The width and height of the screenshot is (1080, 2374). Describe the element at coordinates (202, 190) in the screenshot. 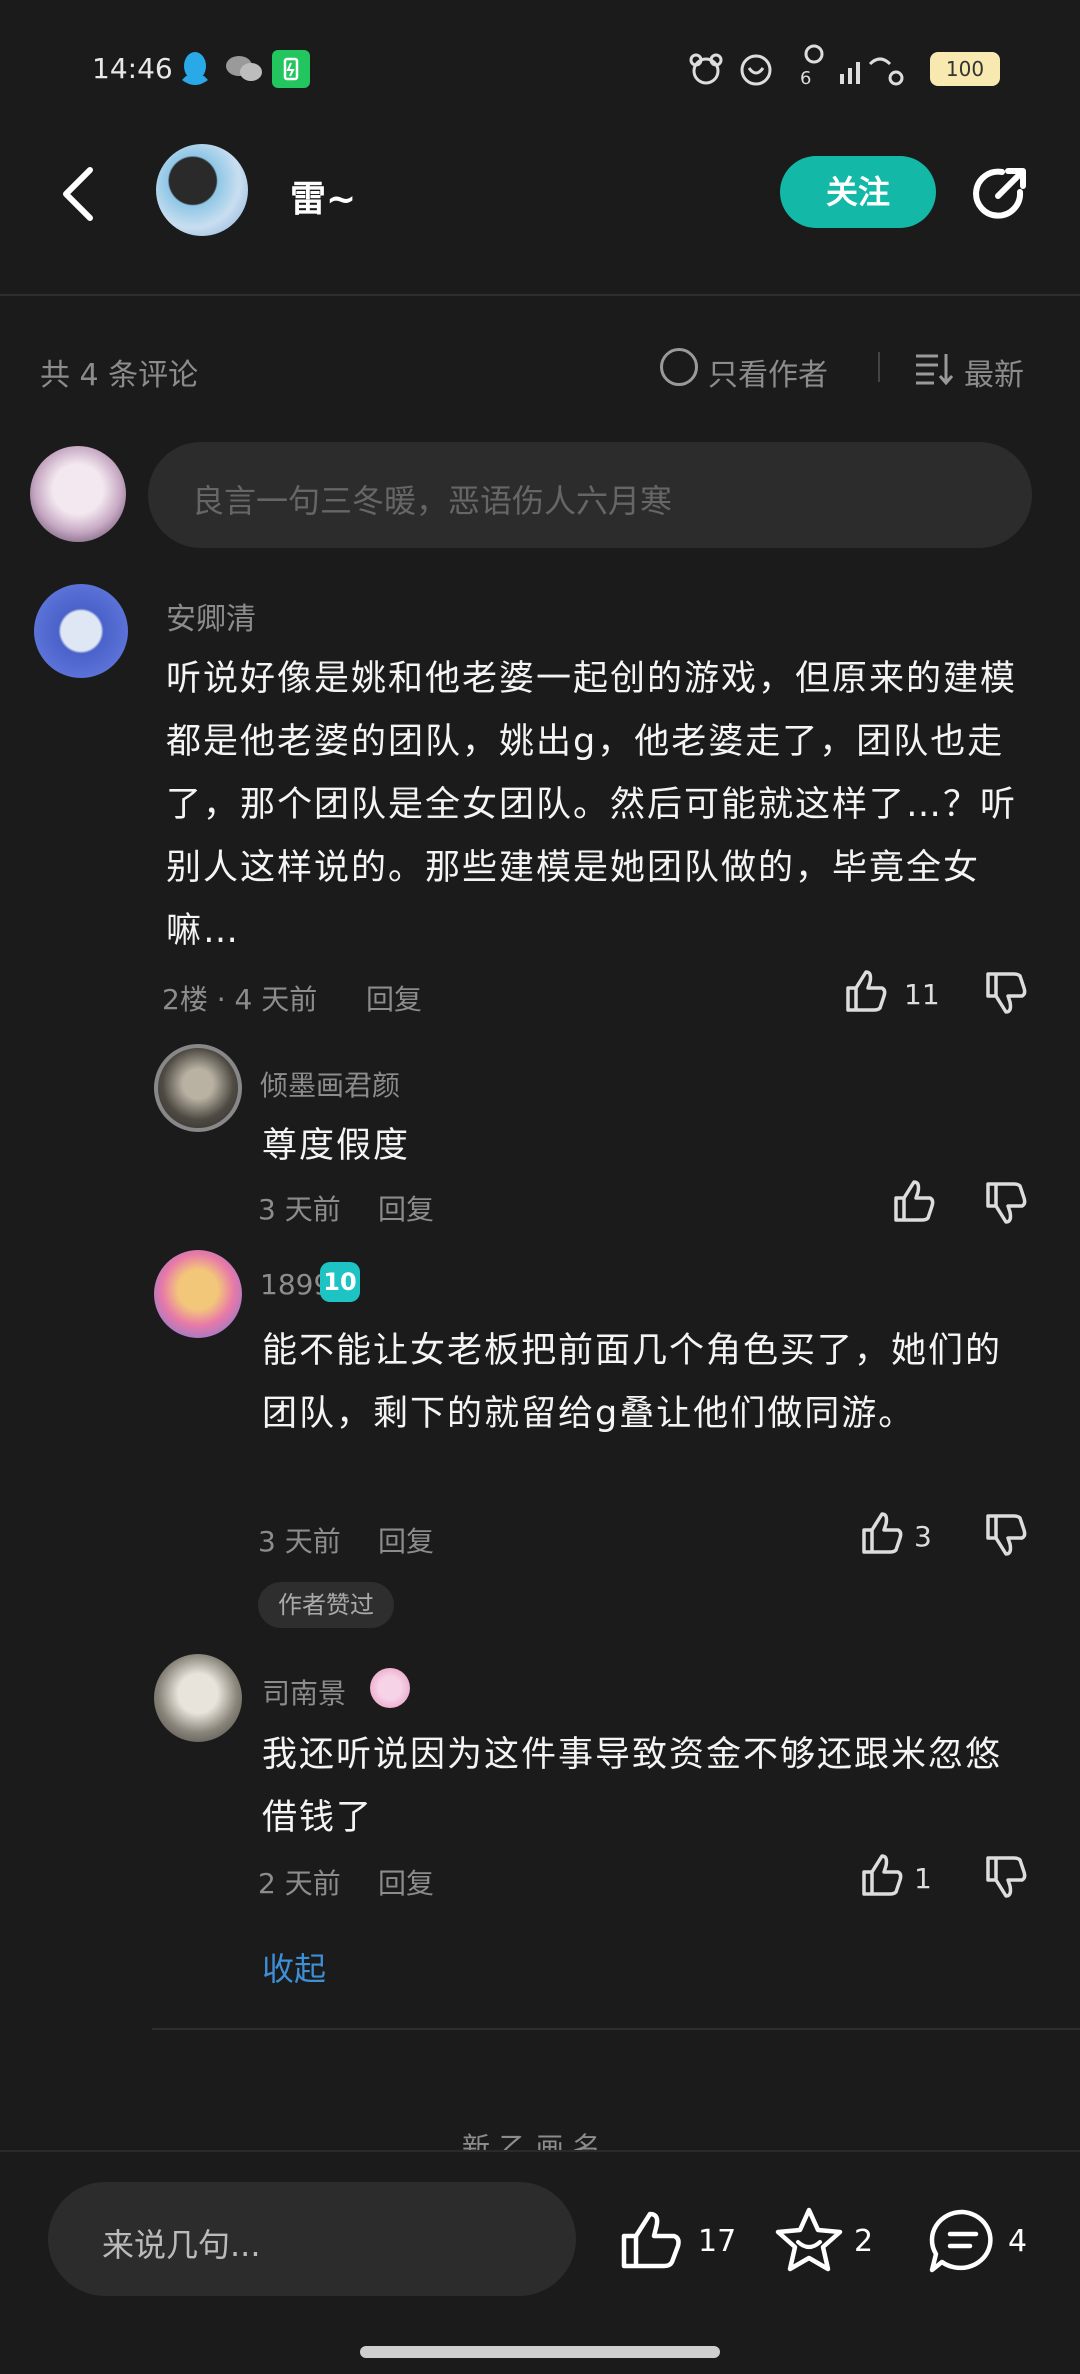

I see `author-avatar` at that location.